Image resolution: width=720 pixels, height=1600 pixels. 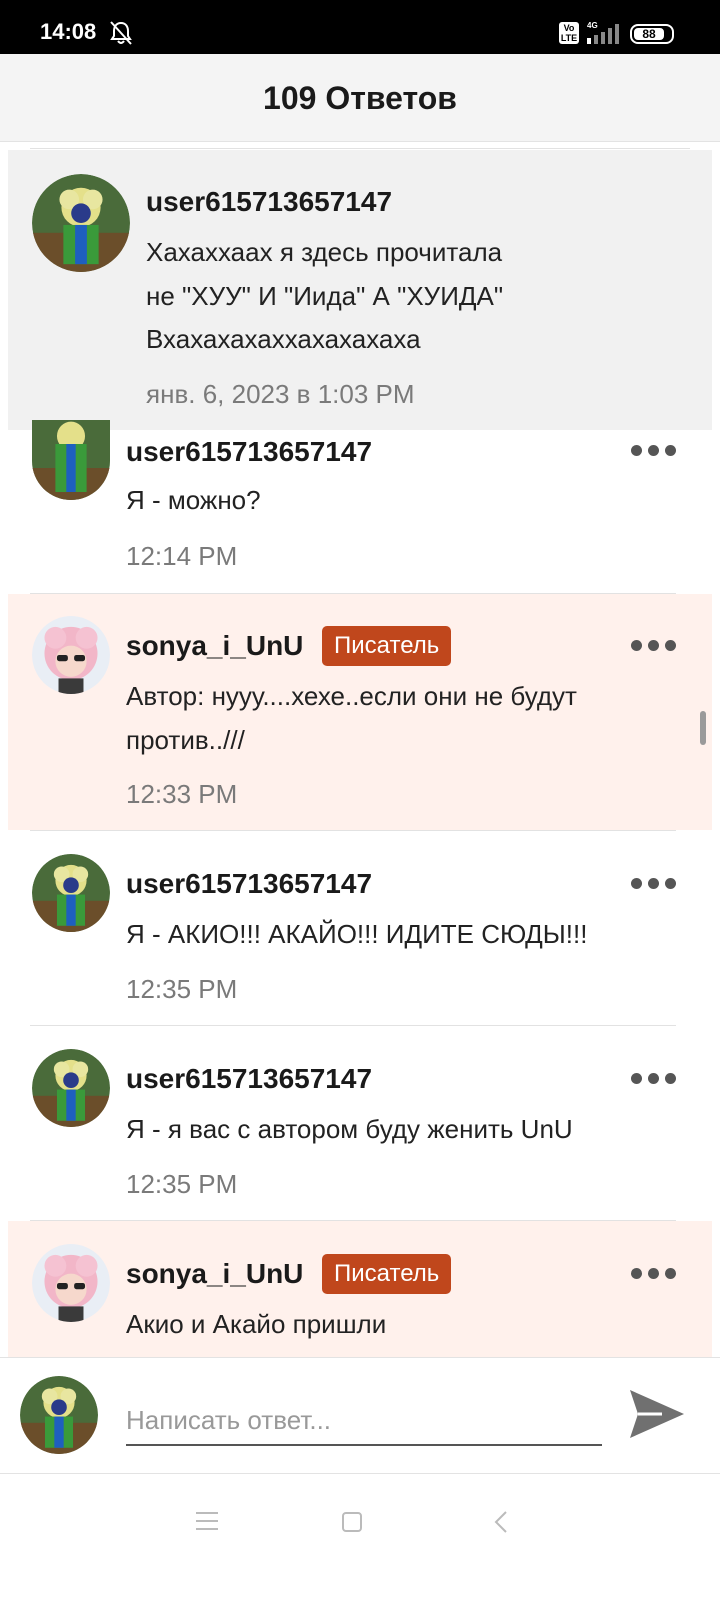 What do you see at coordinates (364, 1421) in the screenshot?
I see `reply-input` at bounding box center [364, 1421].